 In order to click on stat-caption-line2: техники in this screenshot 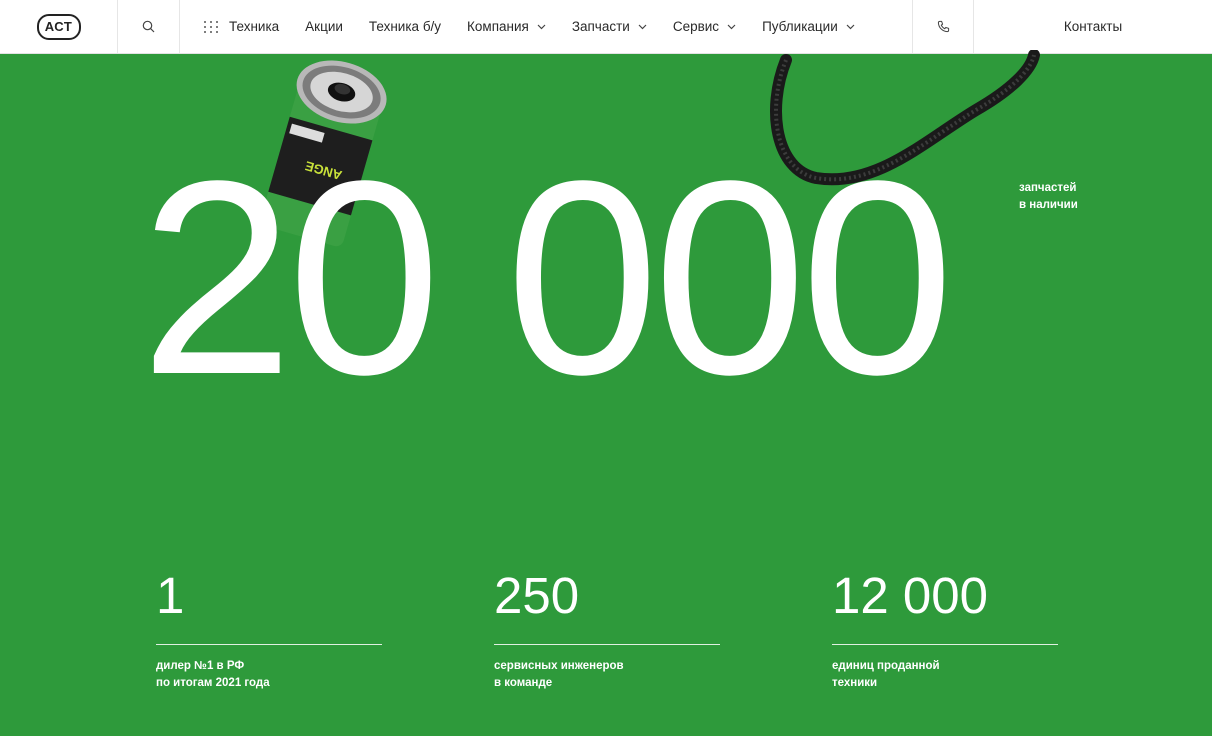, I will do `click(855, 683)`.